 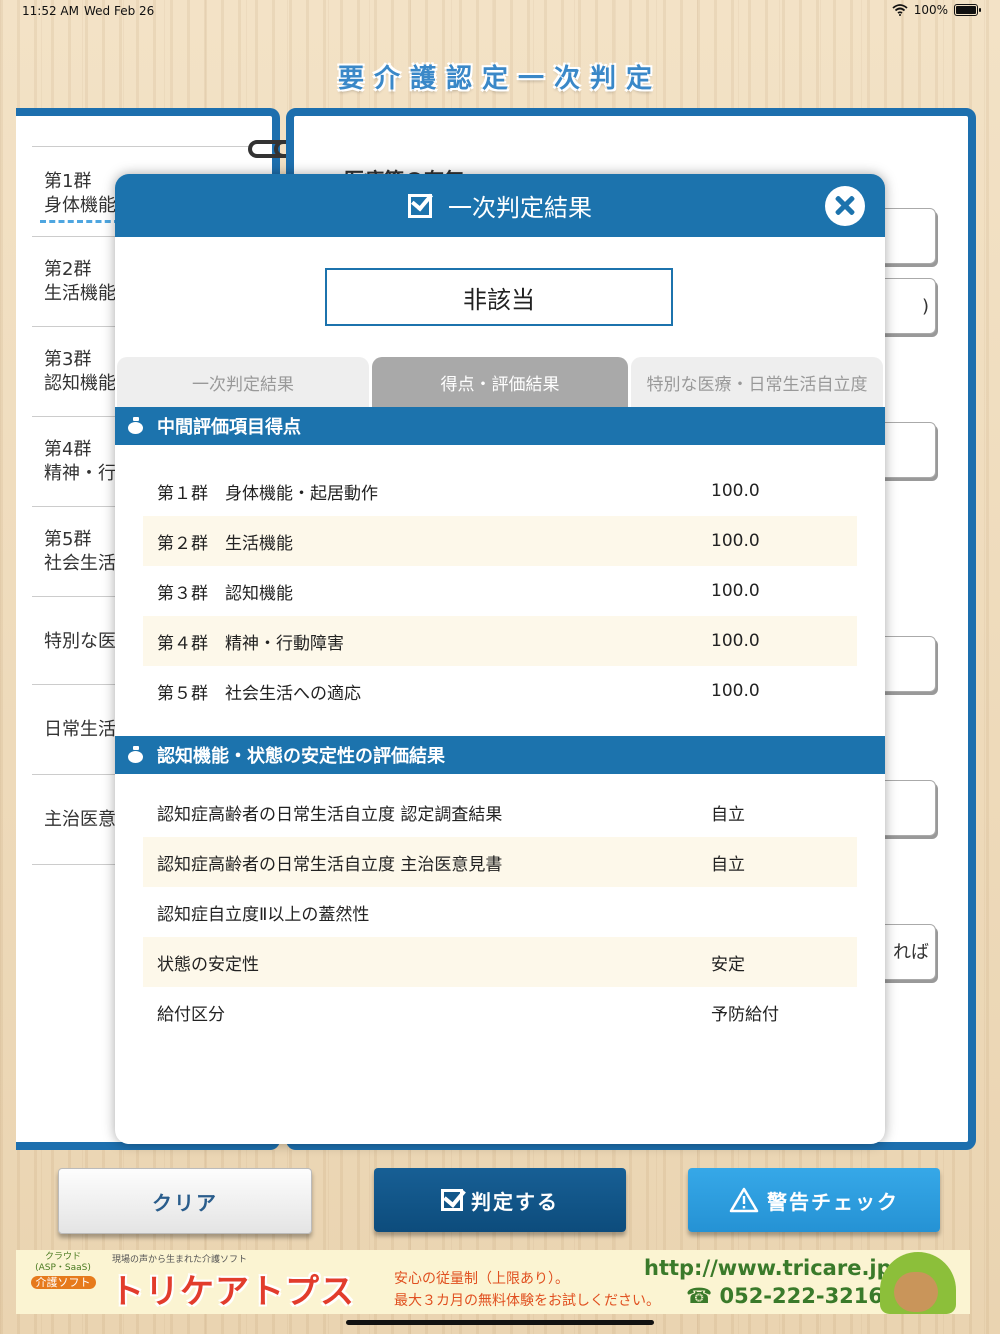 What do you see at coordinates (500, 641) in the screenshot?
I see `table-row: 第４群 精神・行動障害 100.0` at bounding box center [500, 641].